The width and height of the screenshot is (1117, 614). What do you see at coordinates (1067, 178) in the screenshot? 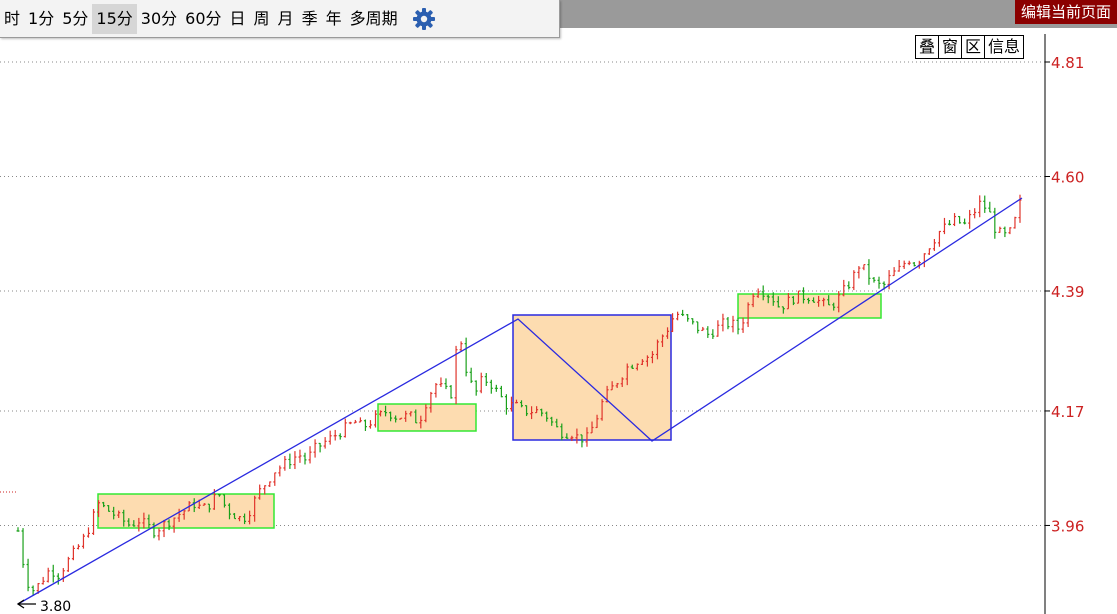
I see `axis-tick-label: 4.60` at bounding box center [1067, 178].